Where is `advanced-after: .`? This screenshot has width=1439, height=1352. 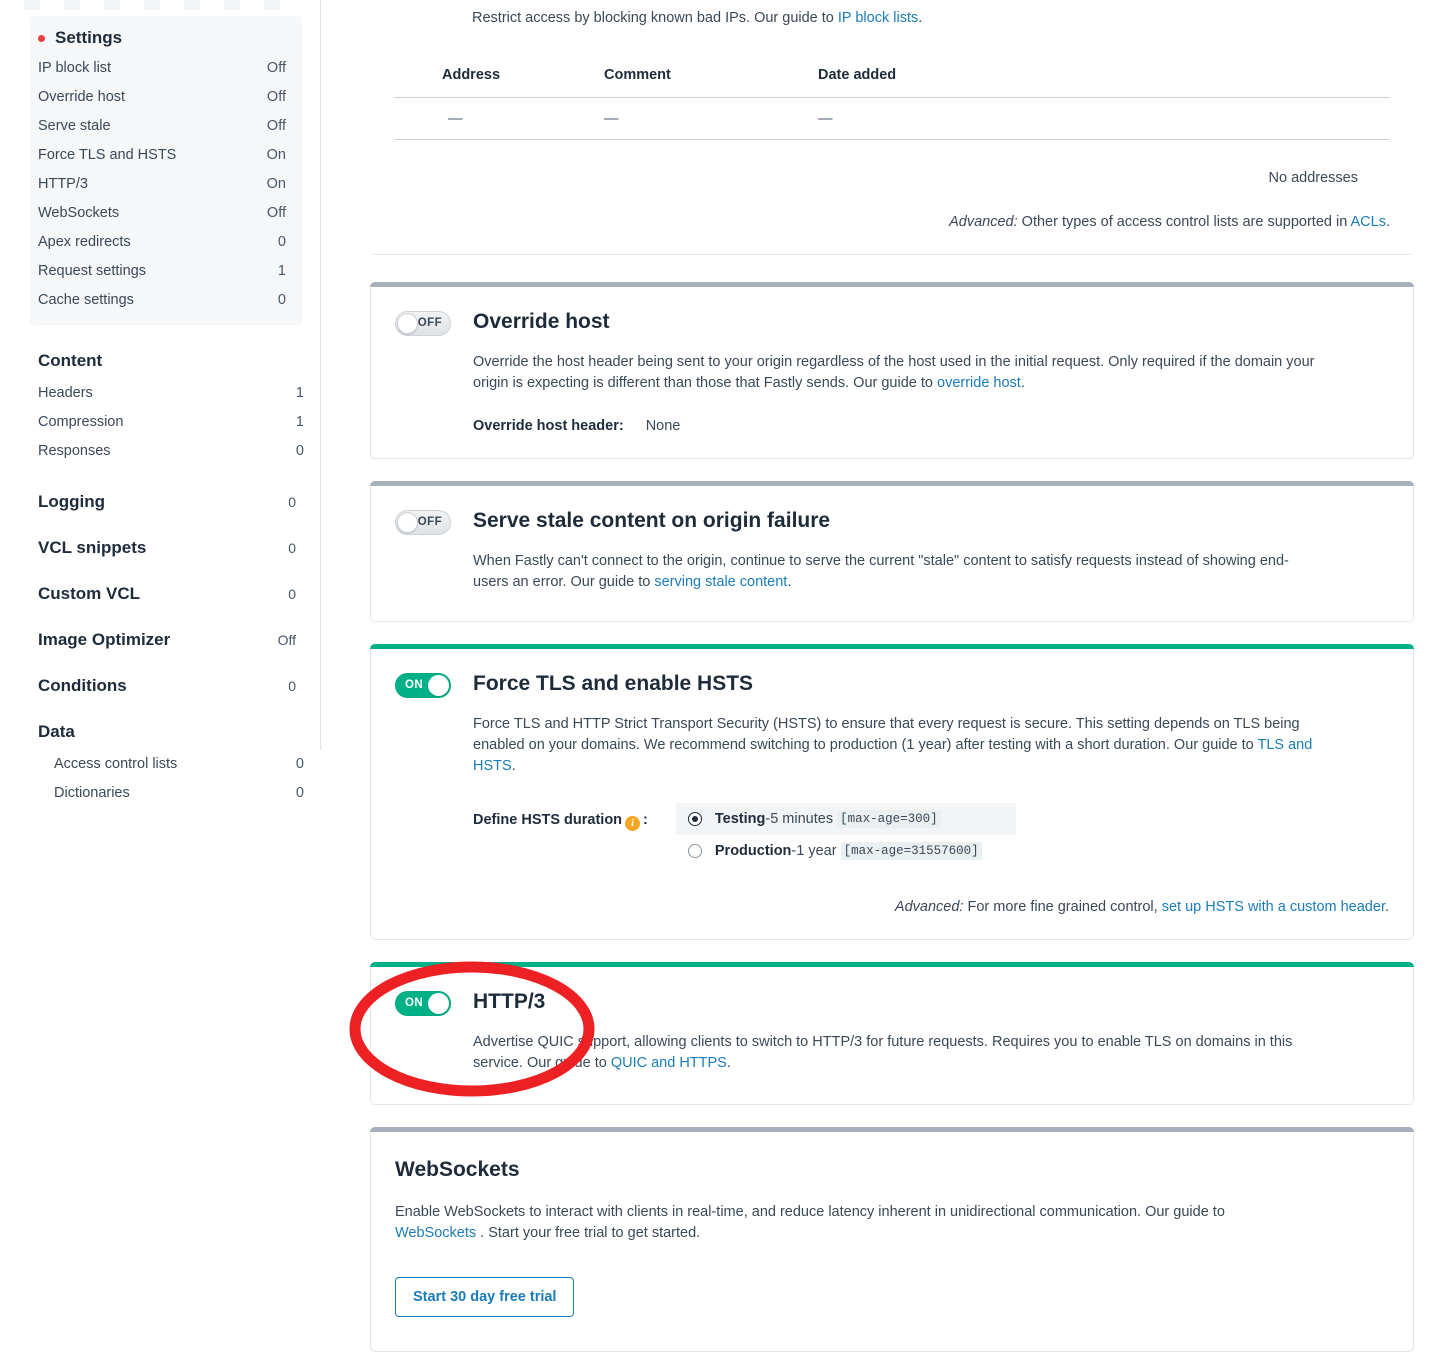
advanced-after: . is located at coordinates (1386, 907).